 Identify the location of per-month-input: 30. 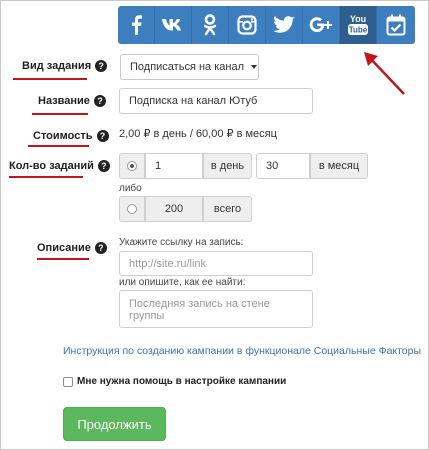
(283, 166).